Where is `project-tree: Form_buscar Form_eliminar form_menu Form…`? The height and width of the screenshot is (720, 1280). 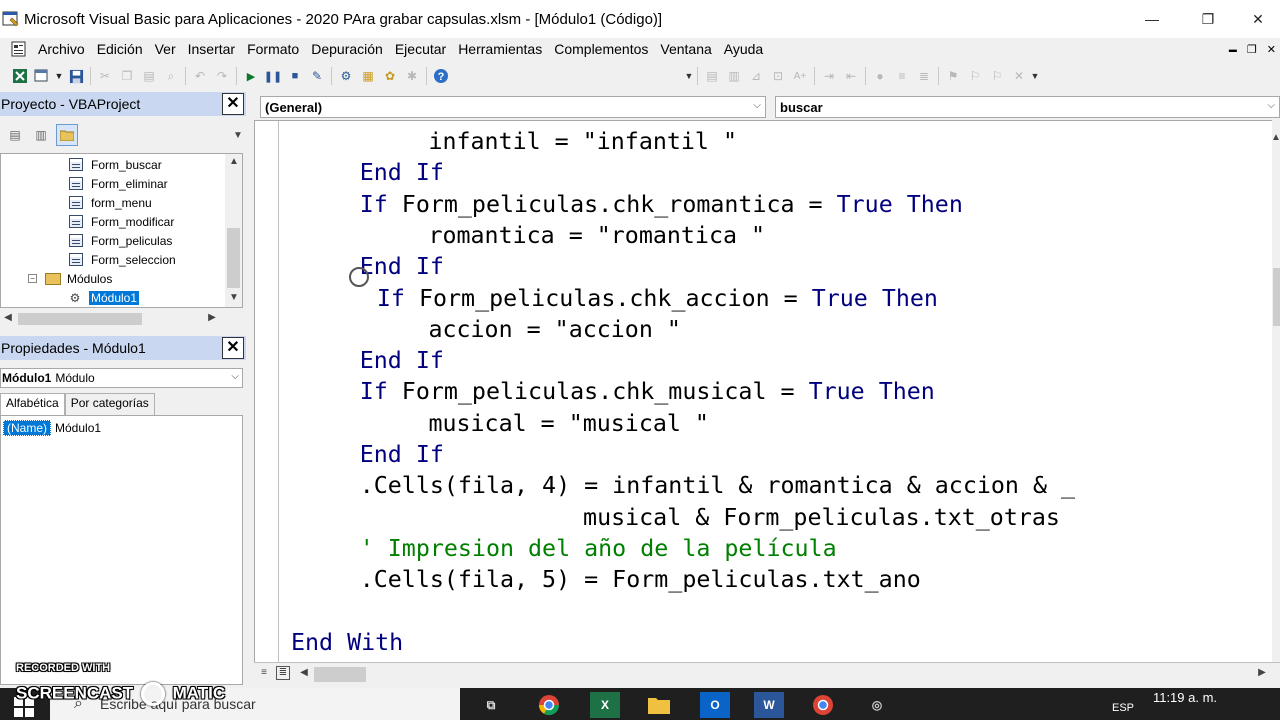 project-tree: Form_buscar Form_eliminar form_menu Form… is located at coordinates (121, 230).